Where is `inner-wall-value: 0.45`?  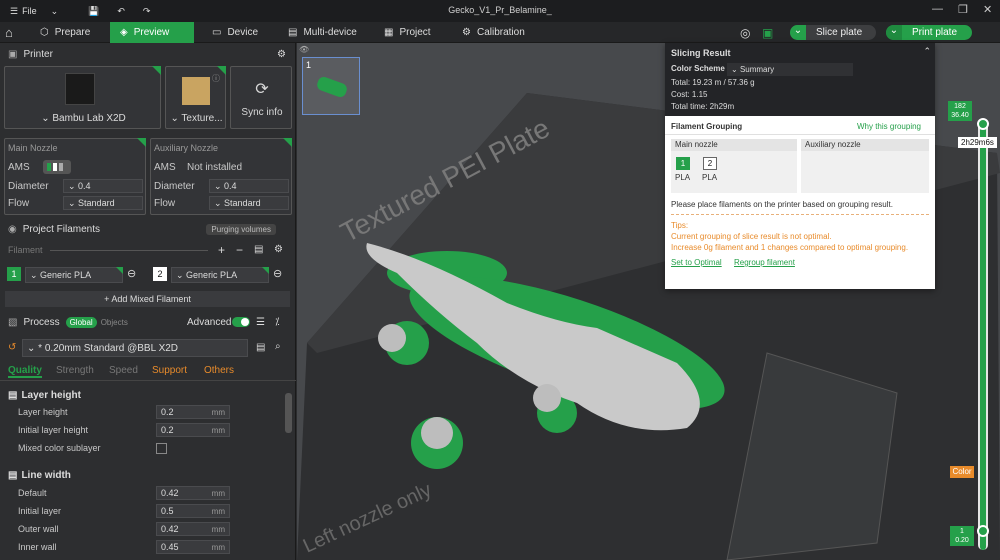 inner-wall-value: 0.45 is located at coordinates (170, 547).